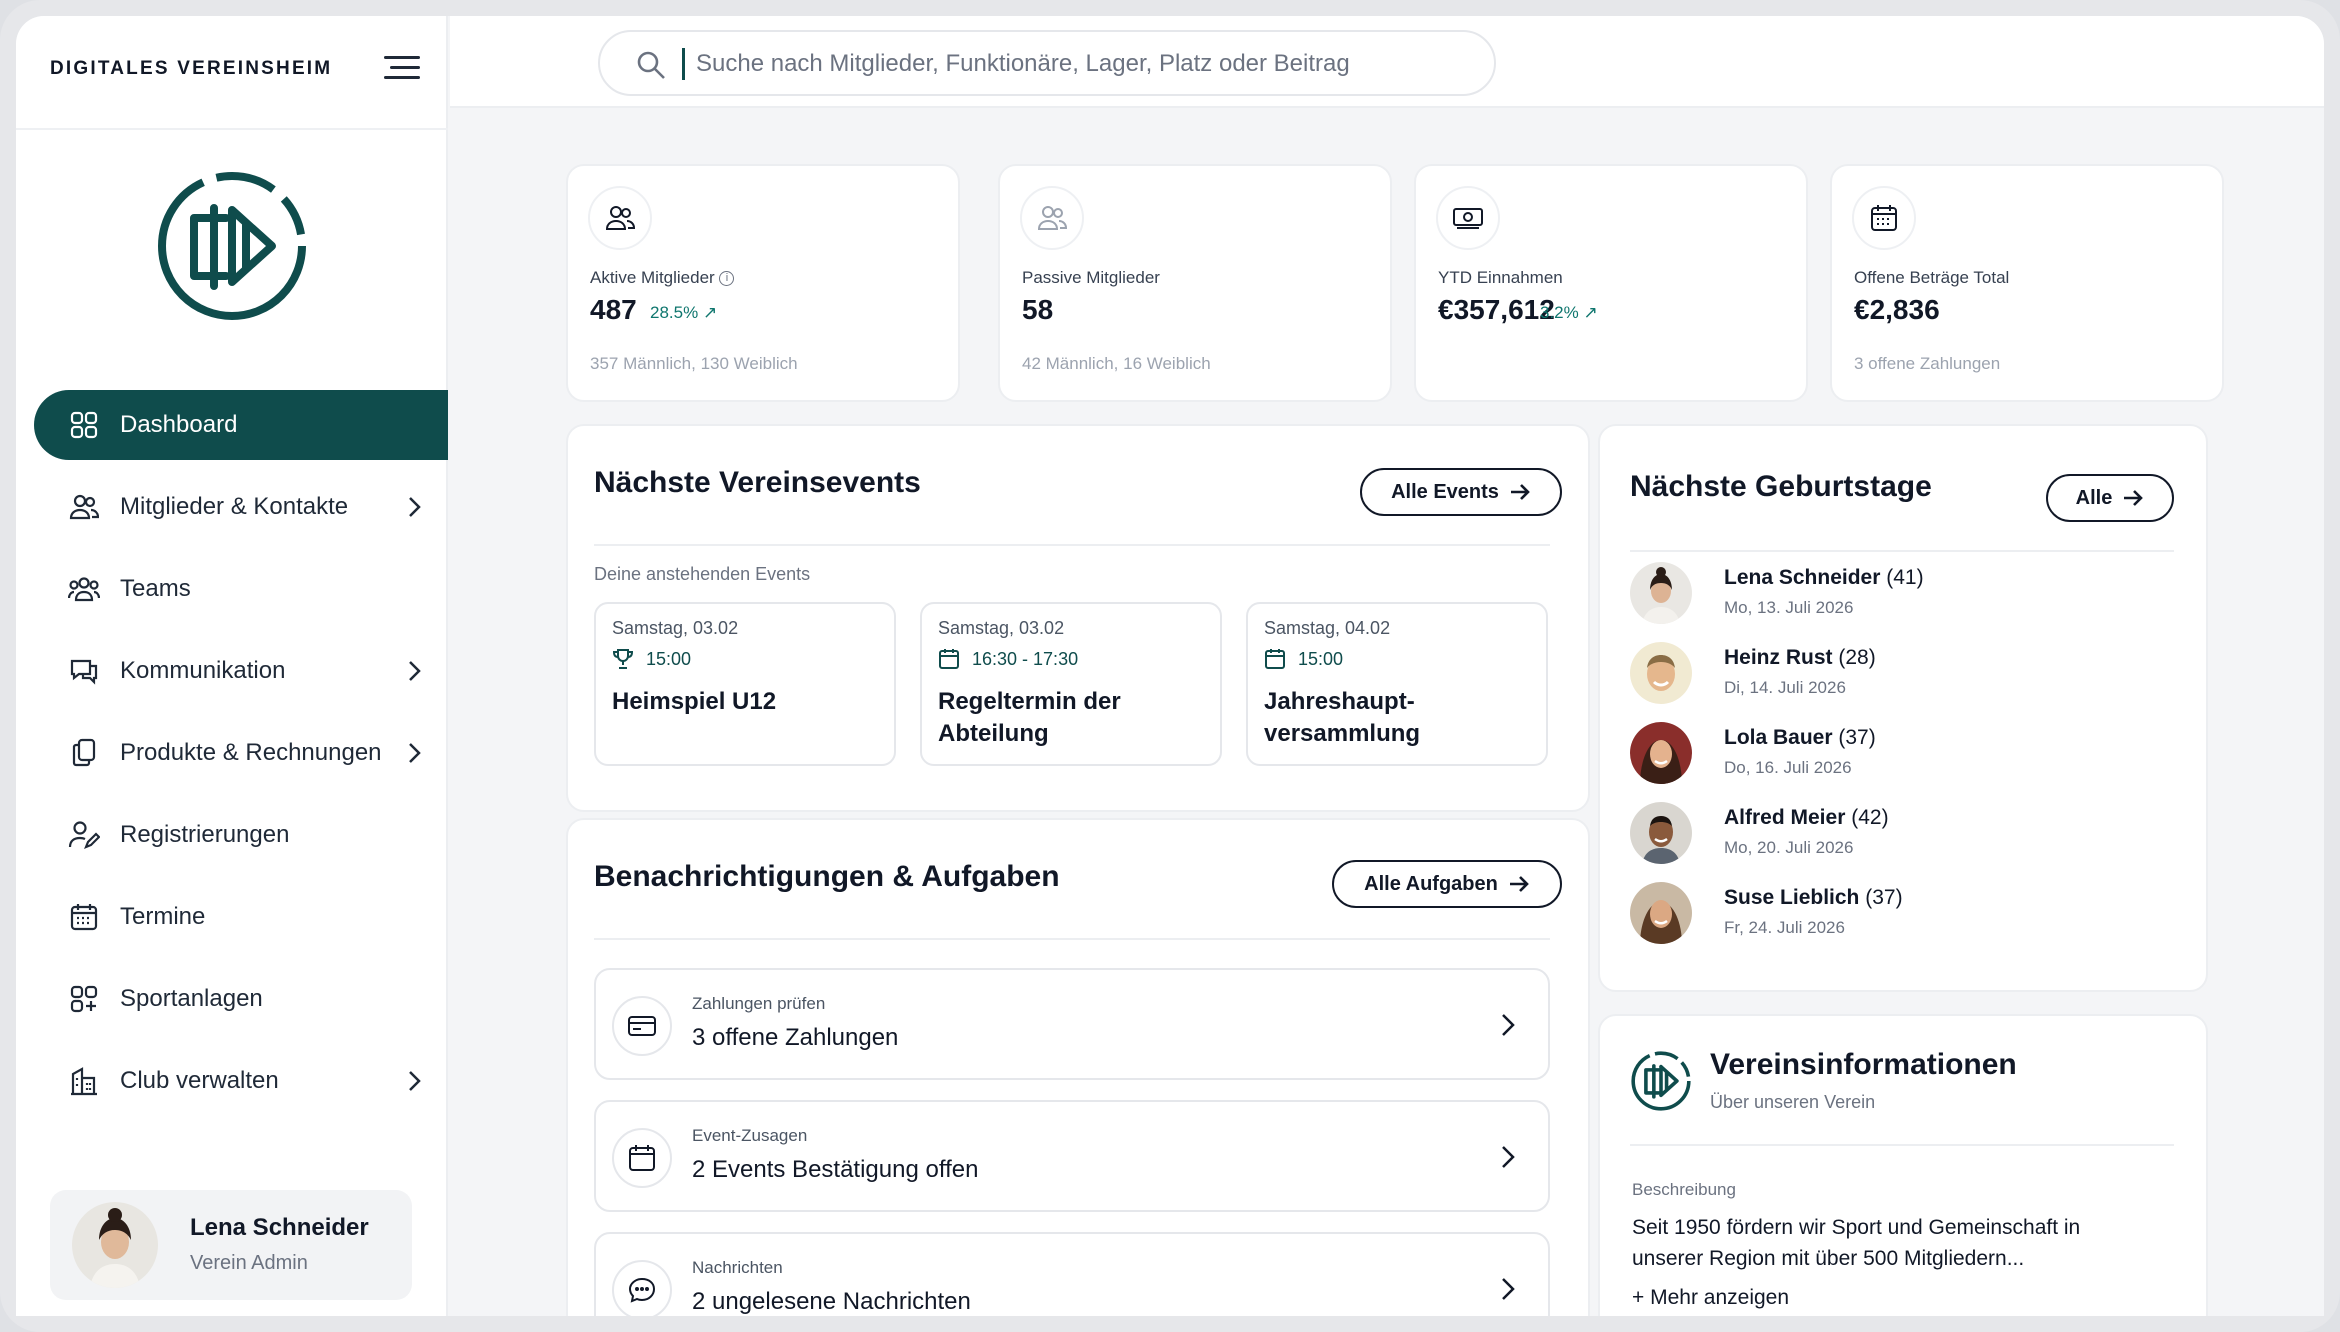 The width and height of the screenshot is (2340, 1332). Describe the element at coordinates (241, 753) in the screenshot. I see `sidebar-item-produkte: Produkte & Rechnungen` at that location.